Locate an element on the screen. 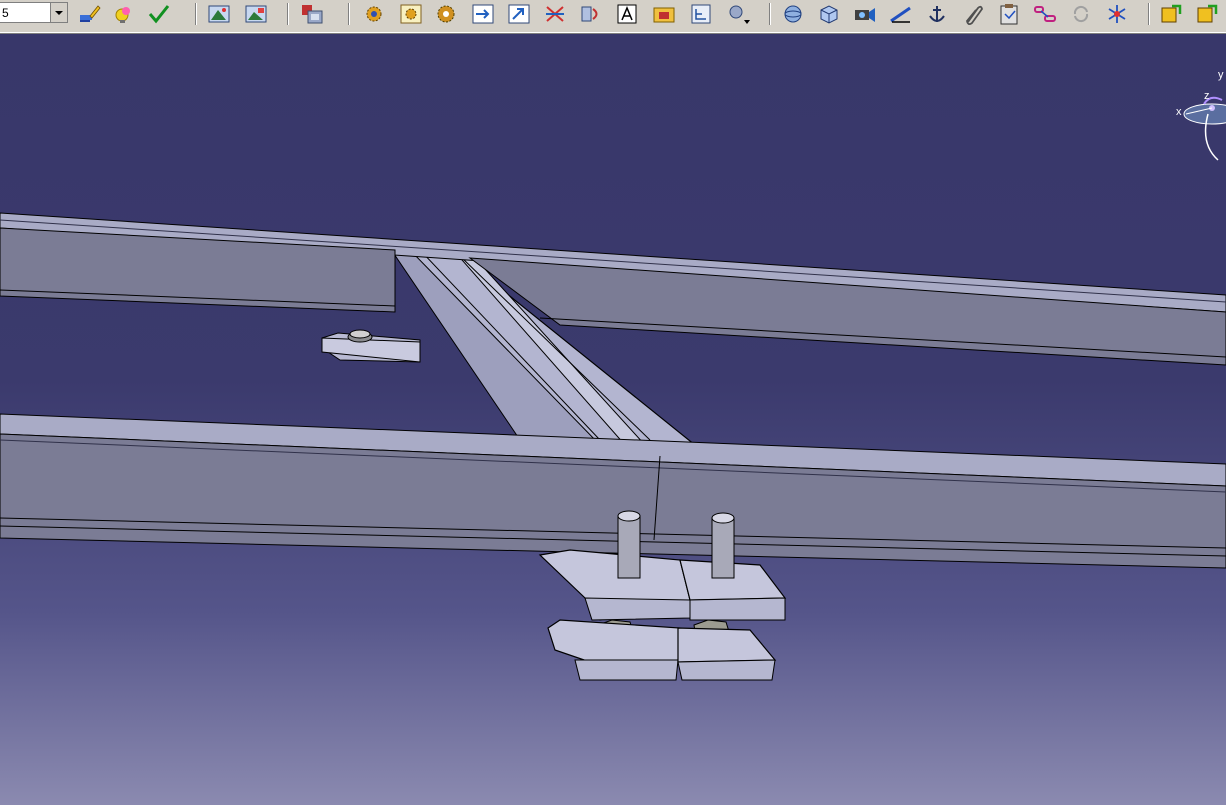 This screenshot has height=805, width=1226. arrow-tool-2-icon is located at coordinates (519, 14).